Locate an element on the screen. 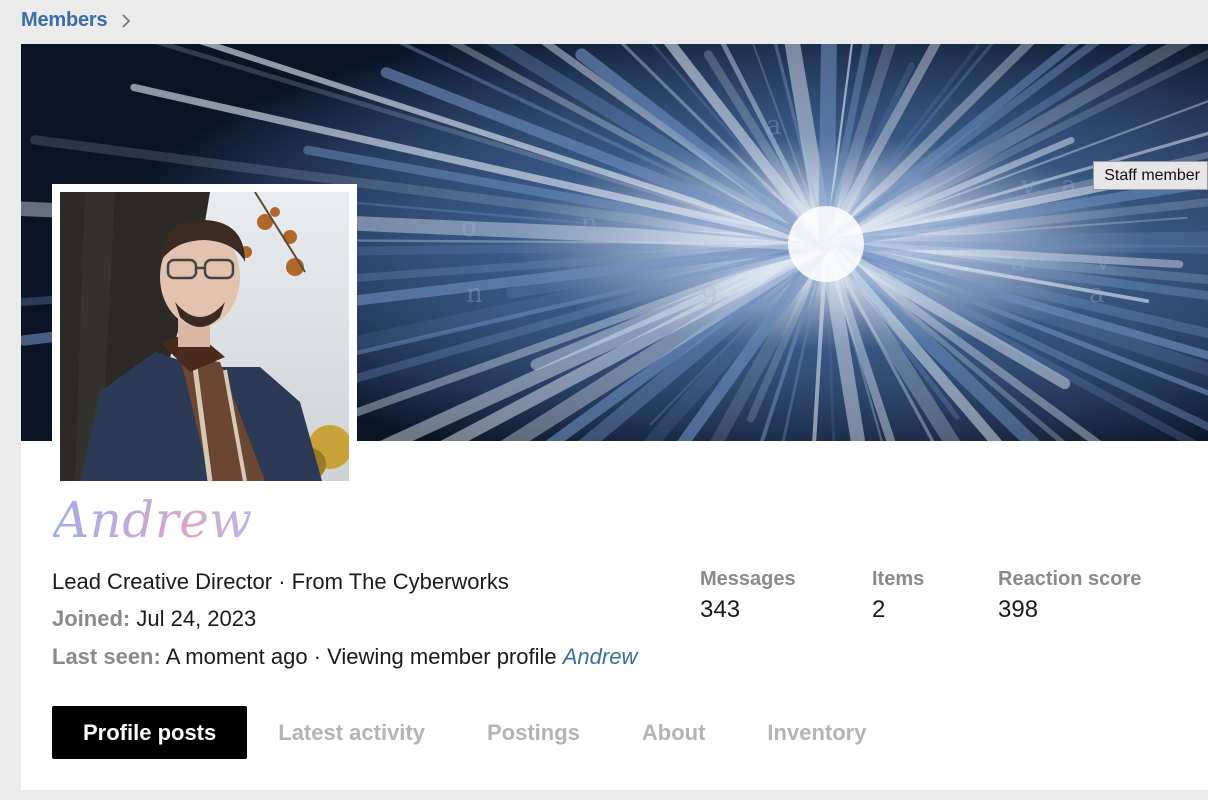  tab-profile-posts: Profile posts is located at coordinates (150, 732).